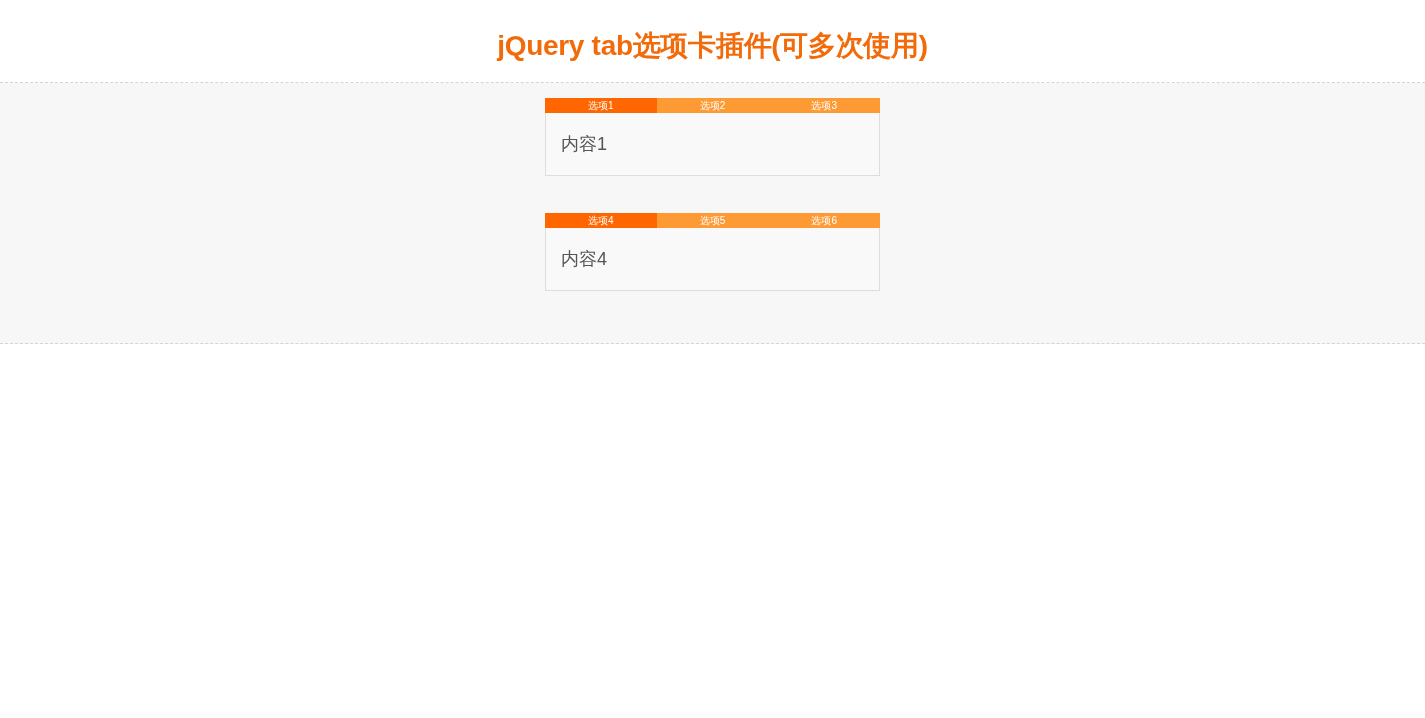 This screenshot has width=1425, height=718. I want to click on tab: 选项6, so click(824, 220).